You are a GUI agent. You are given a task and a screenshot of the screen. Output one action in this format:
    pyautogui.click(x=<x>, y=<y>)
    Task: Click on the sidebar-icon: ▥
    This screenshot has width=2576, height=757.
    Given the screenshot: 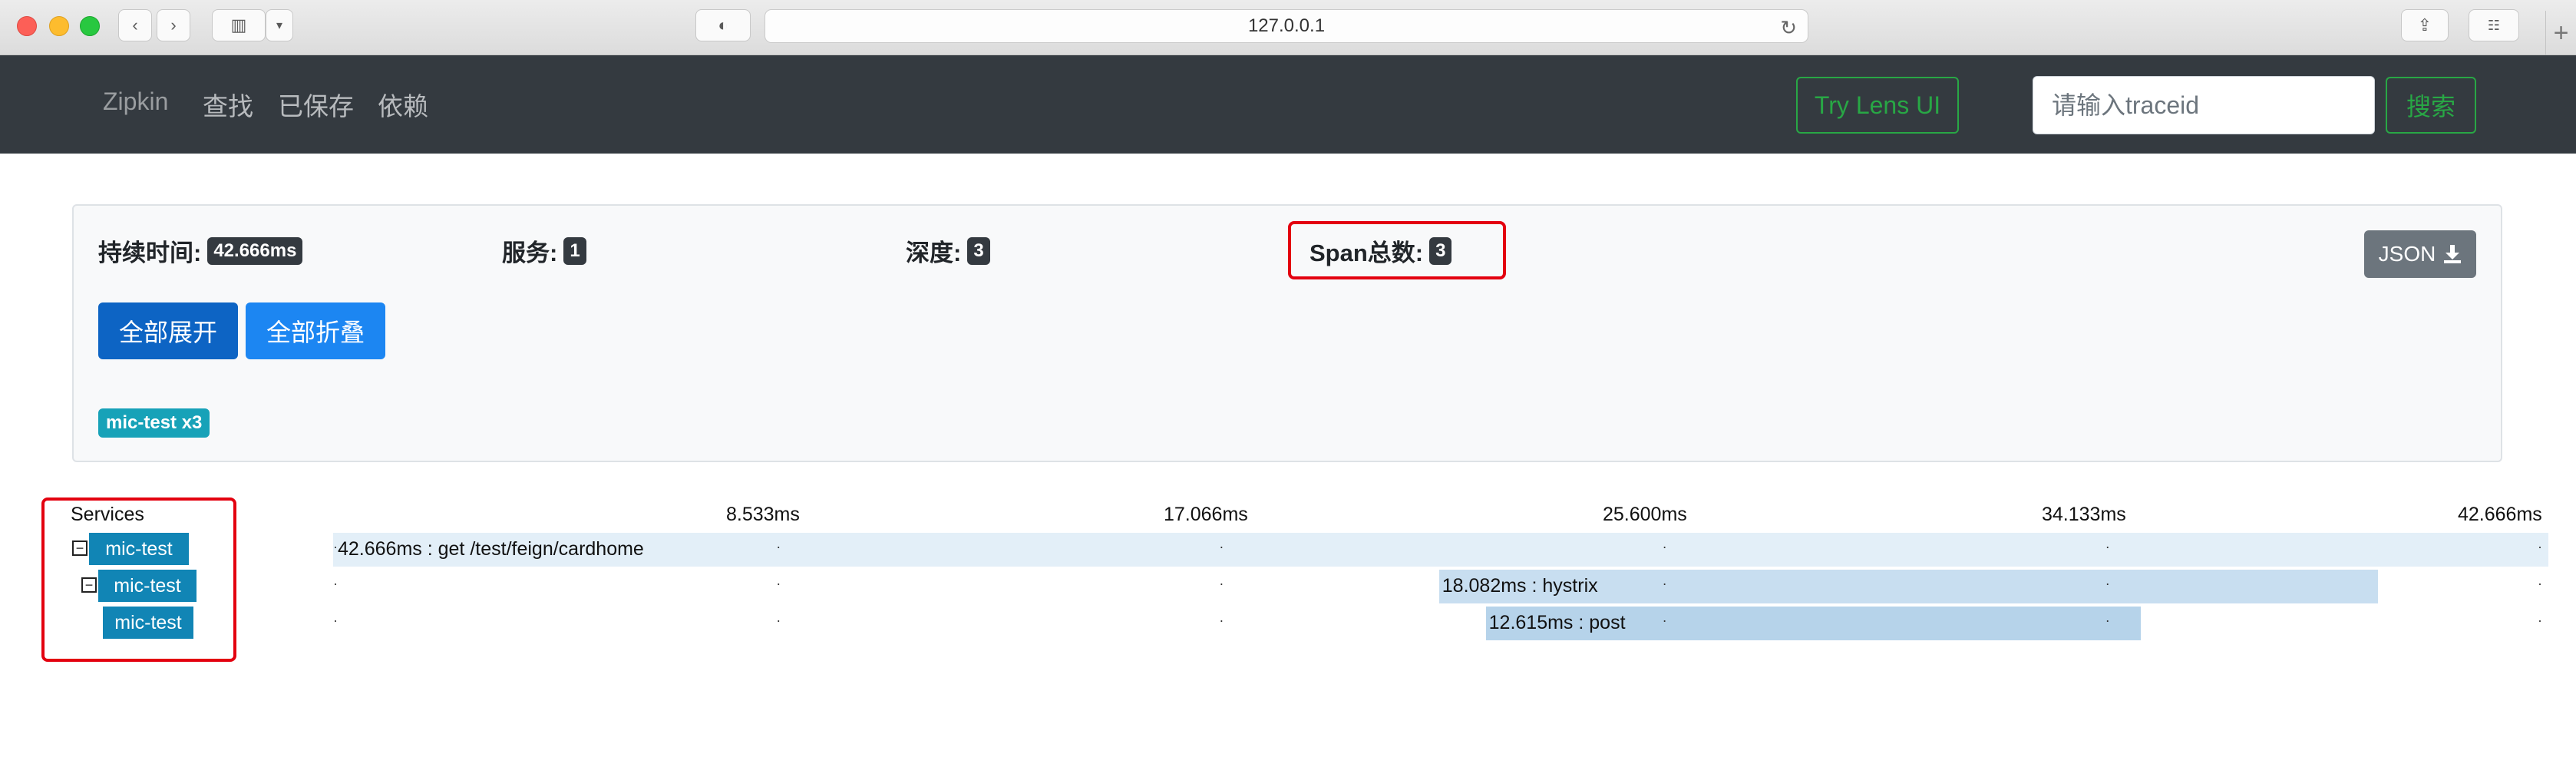 What is the action you would take?
    pyautogui.click(x=238, y=25)
    